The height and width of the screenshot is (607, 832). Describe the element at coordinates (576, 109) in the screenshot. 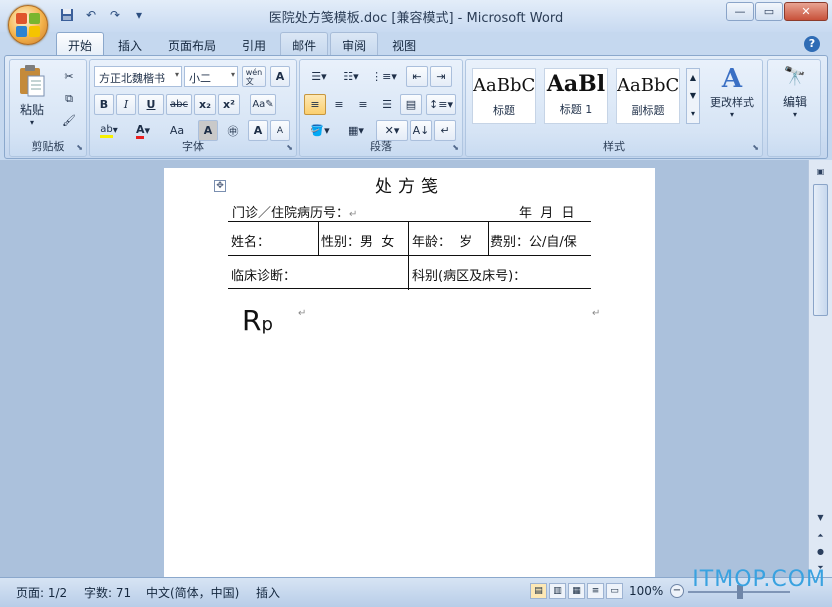

I see `style-heading1-name: 标题 1` at that location.